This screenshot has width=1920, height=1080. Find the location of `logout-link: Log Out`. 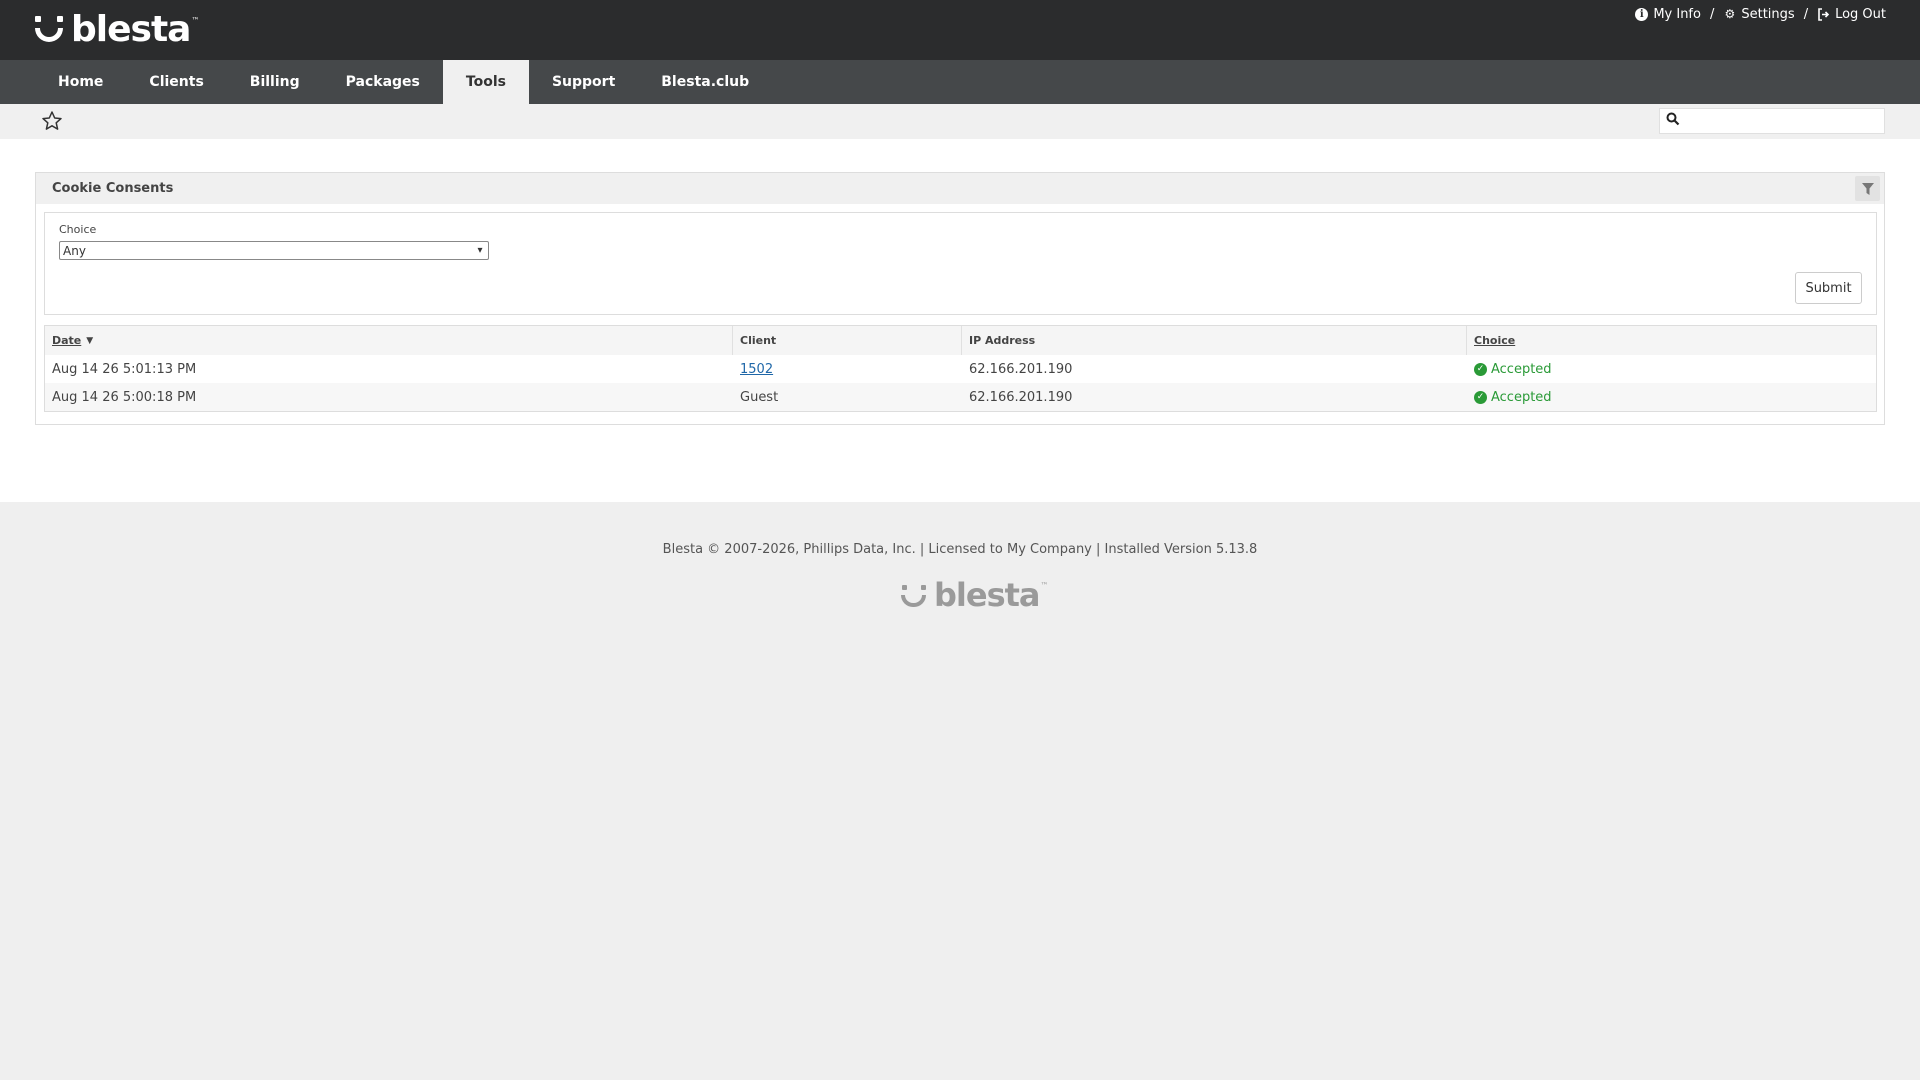

logout-link: Log Out is located at coordinates (1851, 14).